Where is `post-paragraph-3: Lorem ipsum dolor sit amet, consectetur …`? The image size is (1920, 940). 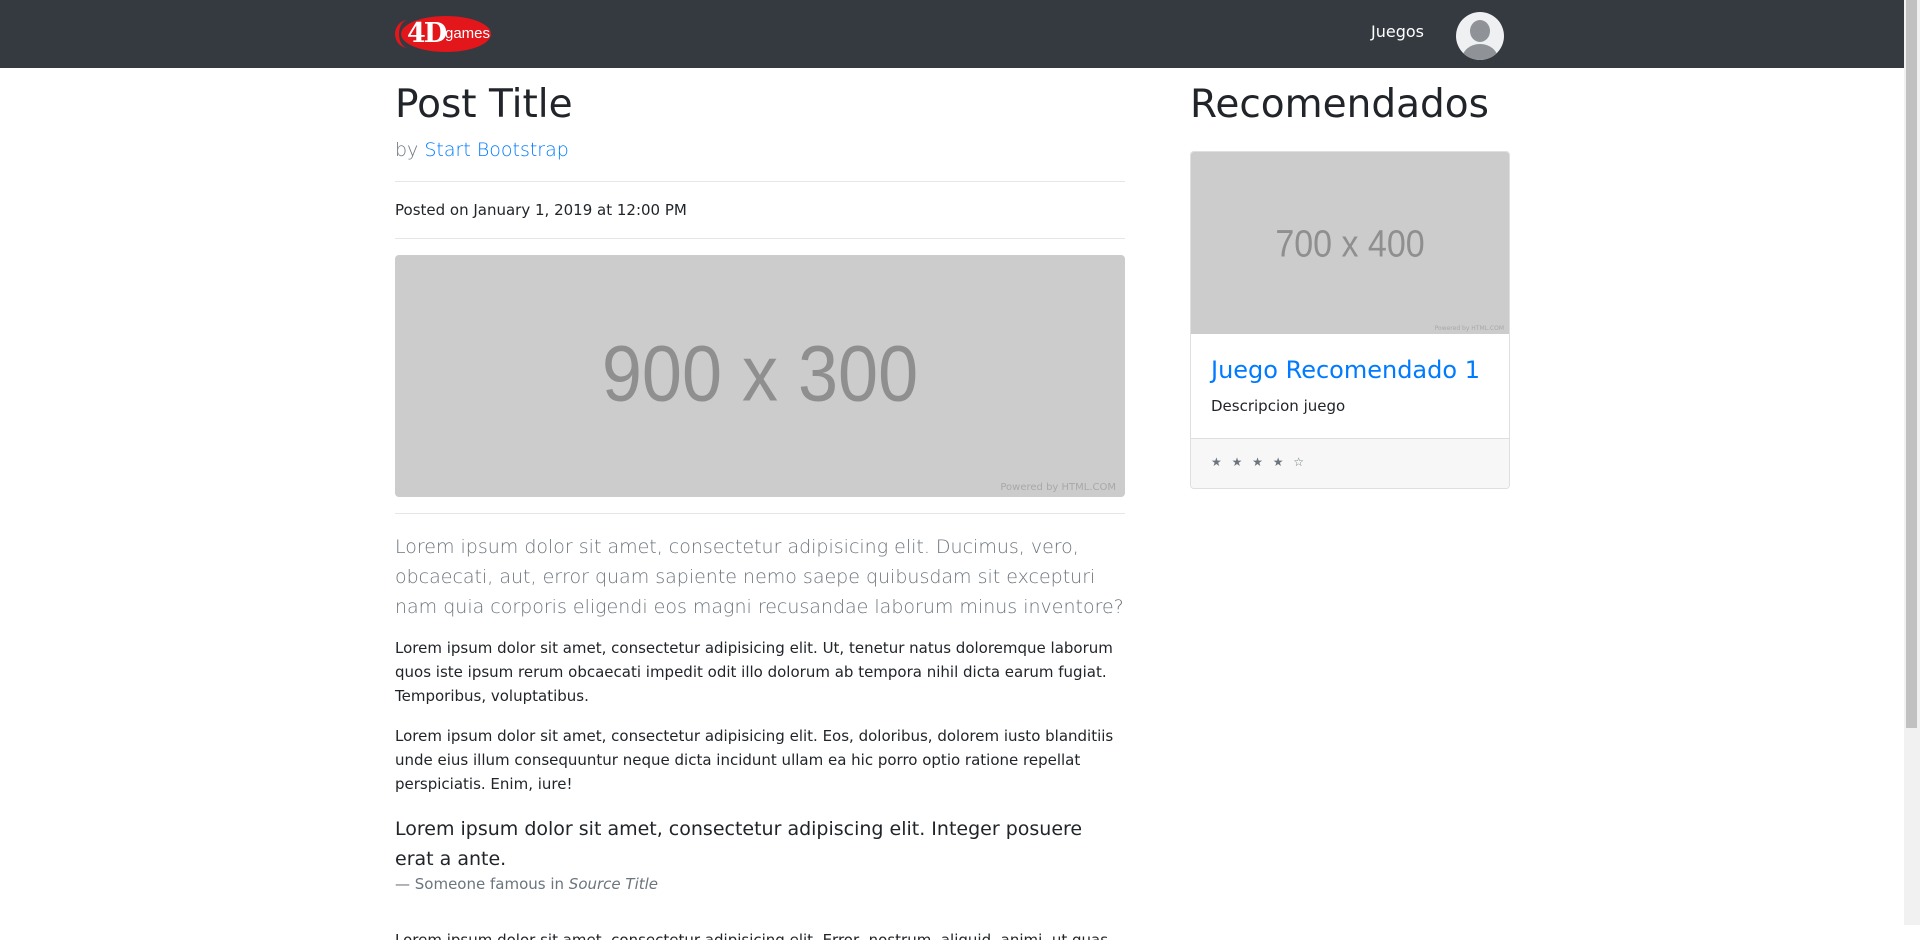
post-paragraph-3: Lorem ipsum dolor sit amet, consectetur … is located at coordinates (752, 935).